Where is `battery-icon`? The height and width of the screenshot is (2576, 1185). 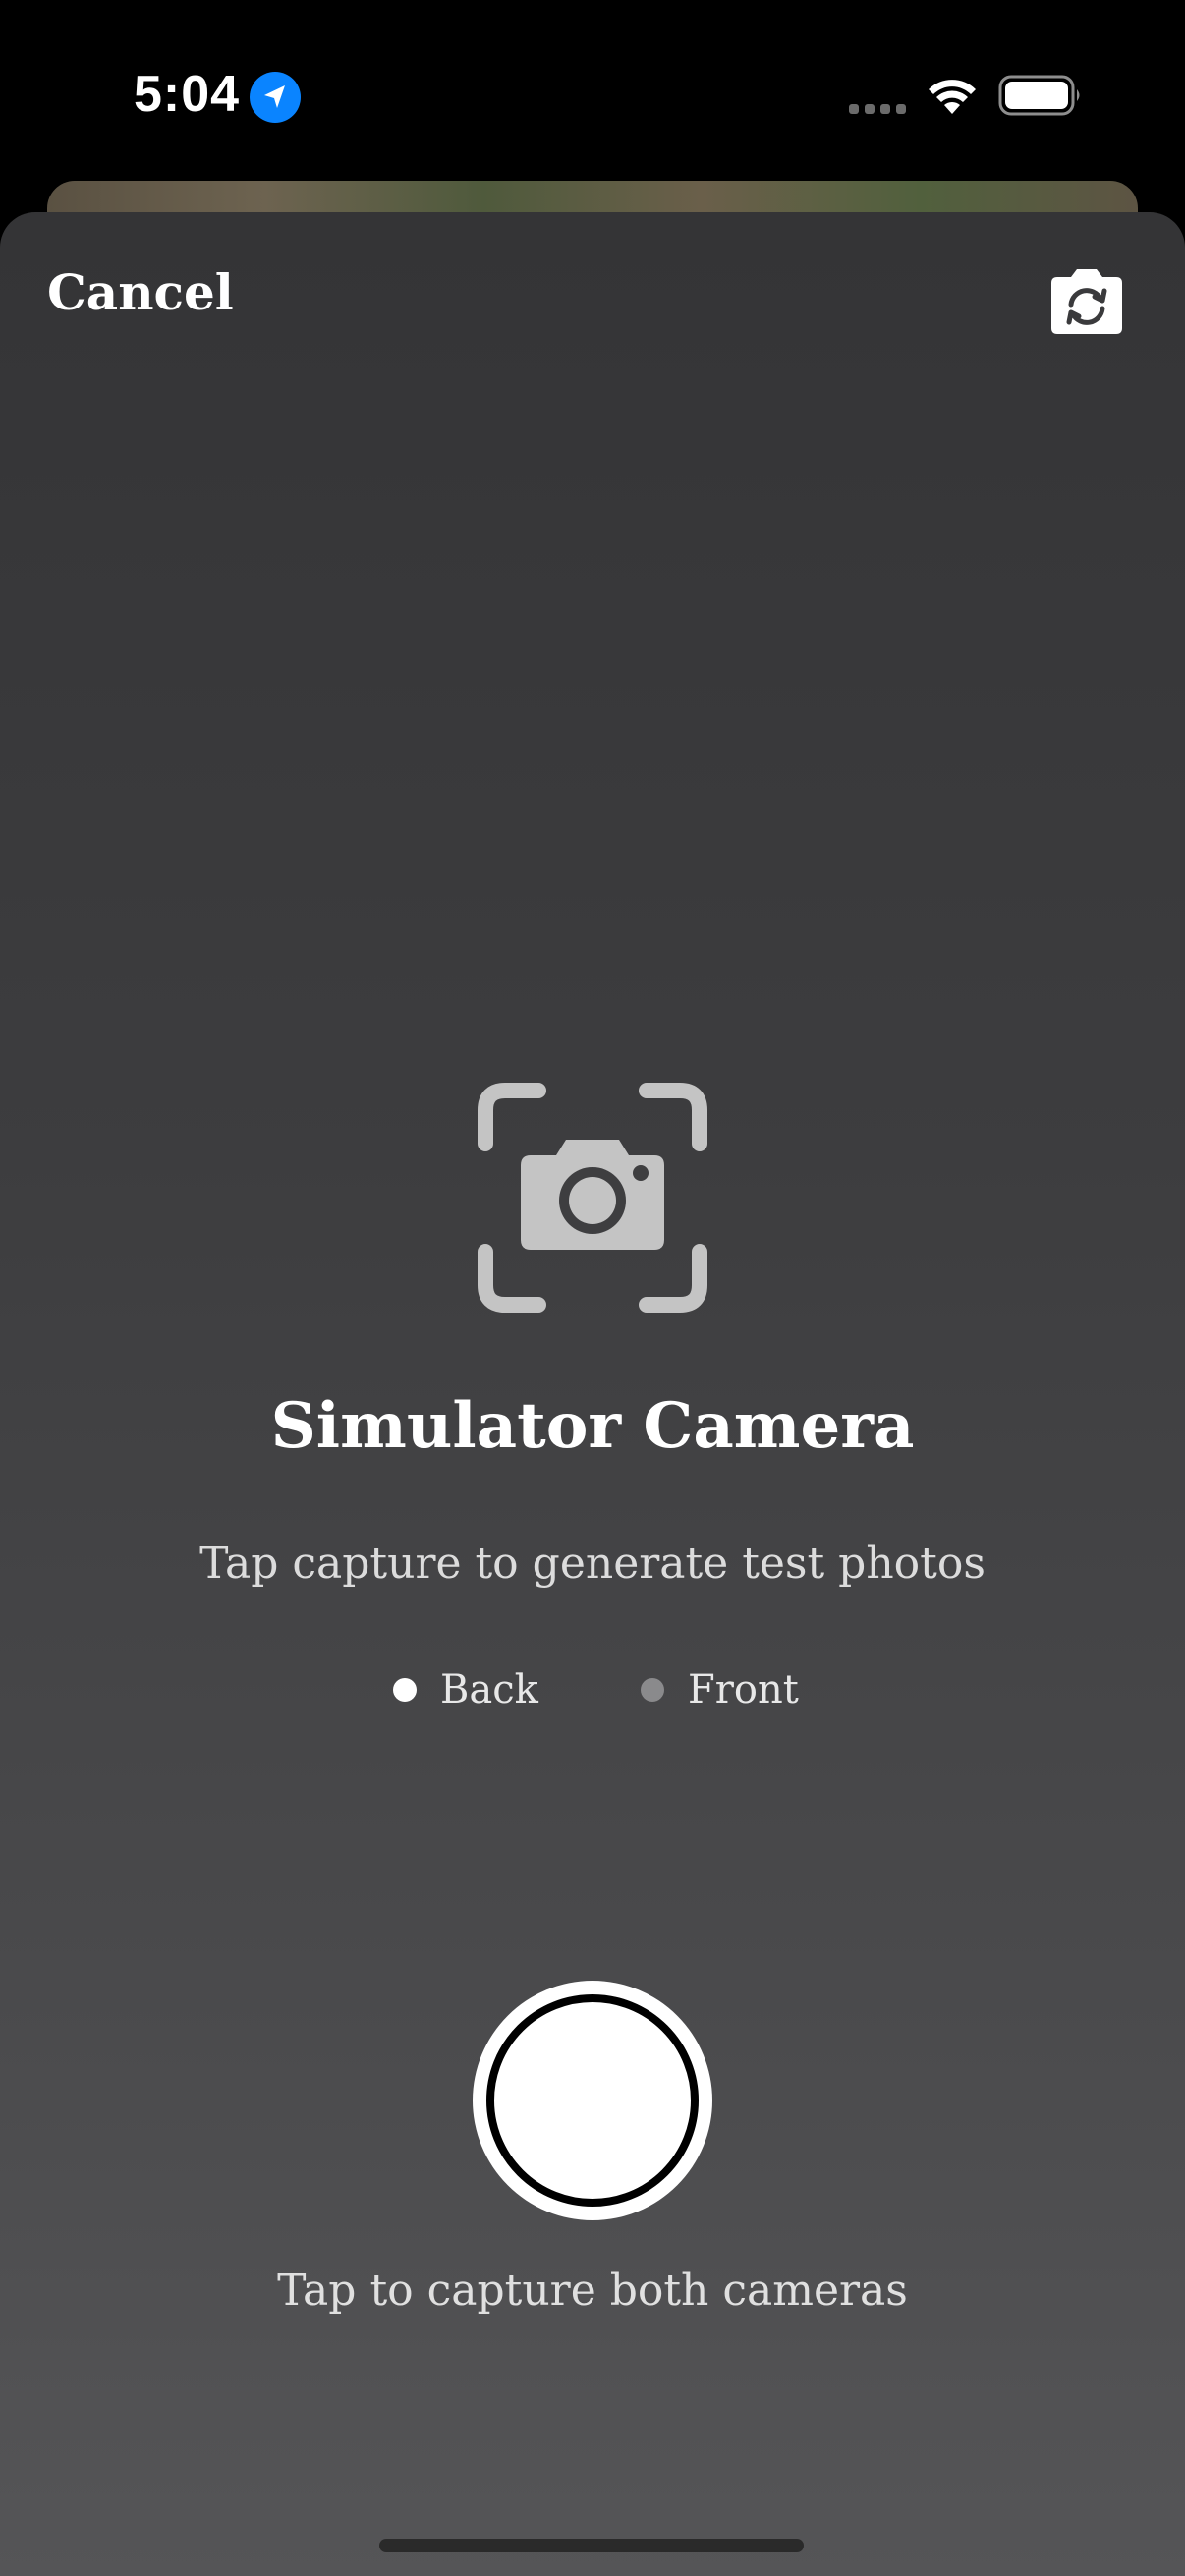 battery-icon is located at coordinates (1039, 95).